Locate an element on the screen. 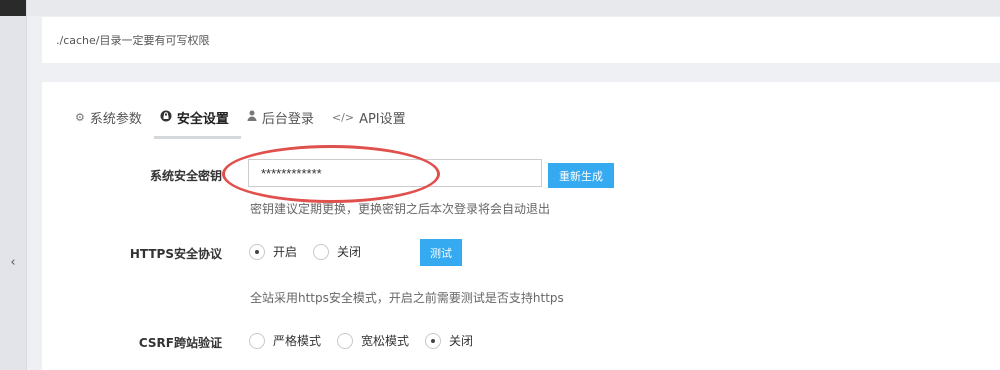 The image size is (1000, 370). lock-icon is located at coordinates (166, 117).